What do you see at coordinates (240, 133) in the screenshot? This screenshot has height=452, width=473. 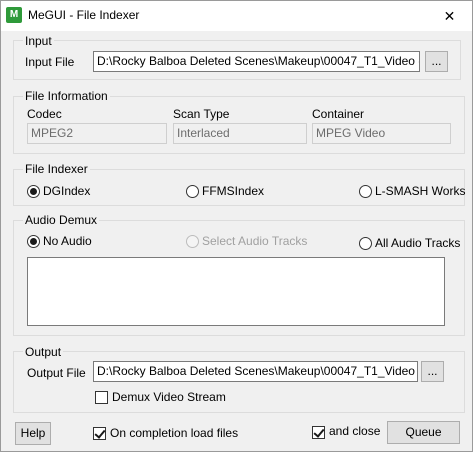 I see `scan-type-field: Interlaced` at bounding box center [240, 133].